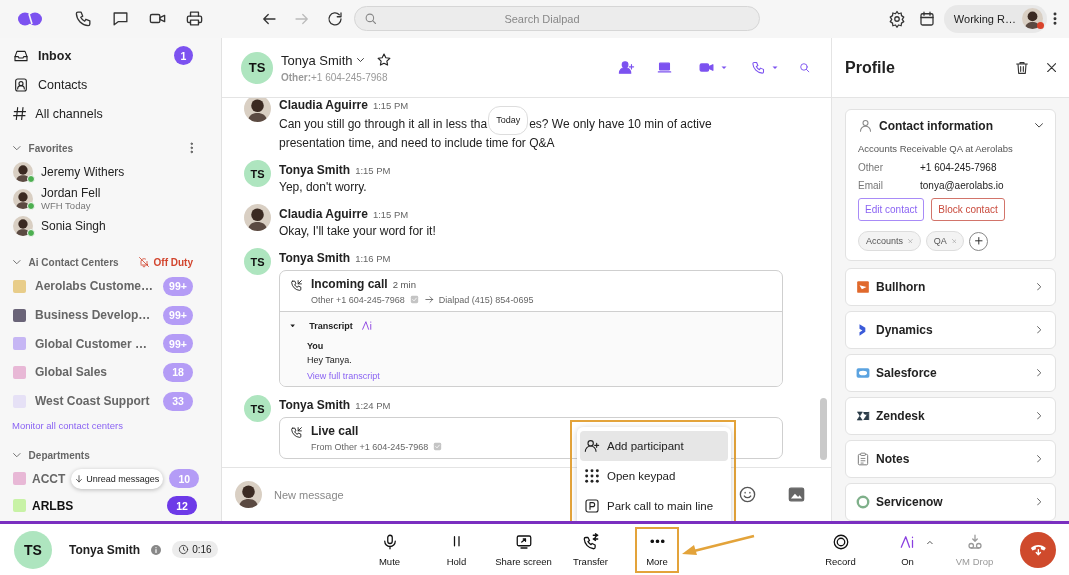 The width and height of the screenshot is (1069, 575). What do you see at coordinates (194, 18) in the screenshot?
I see `printer-icon` at bounding box center [194, 18].